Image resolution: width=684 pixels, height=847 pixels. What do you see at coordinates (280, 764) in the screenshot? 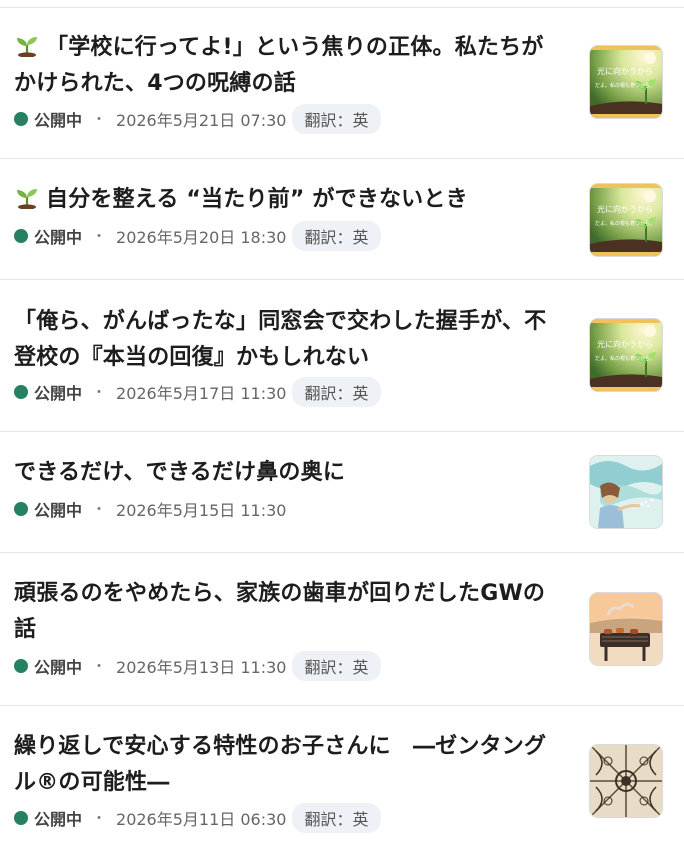
I see `article-title-text: 繰り返しで安心する特性のお子さんに ―ゼンタングル®の可能性―` at bounding box center [280, 764].